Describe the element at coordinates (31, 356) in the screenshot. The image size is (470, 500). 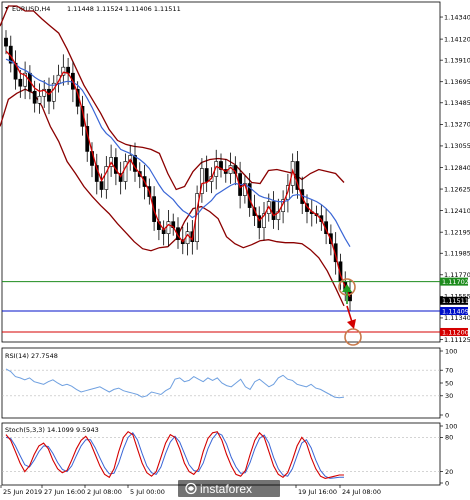
I see `rsi-label: RSI(14) 27.7548` at that location.